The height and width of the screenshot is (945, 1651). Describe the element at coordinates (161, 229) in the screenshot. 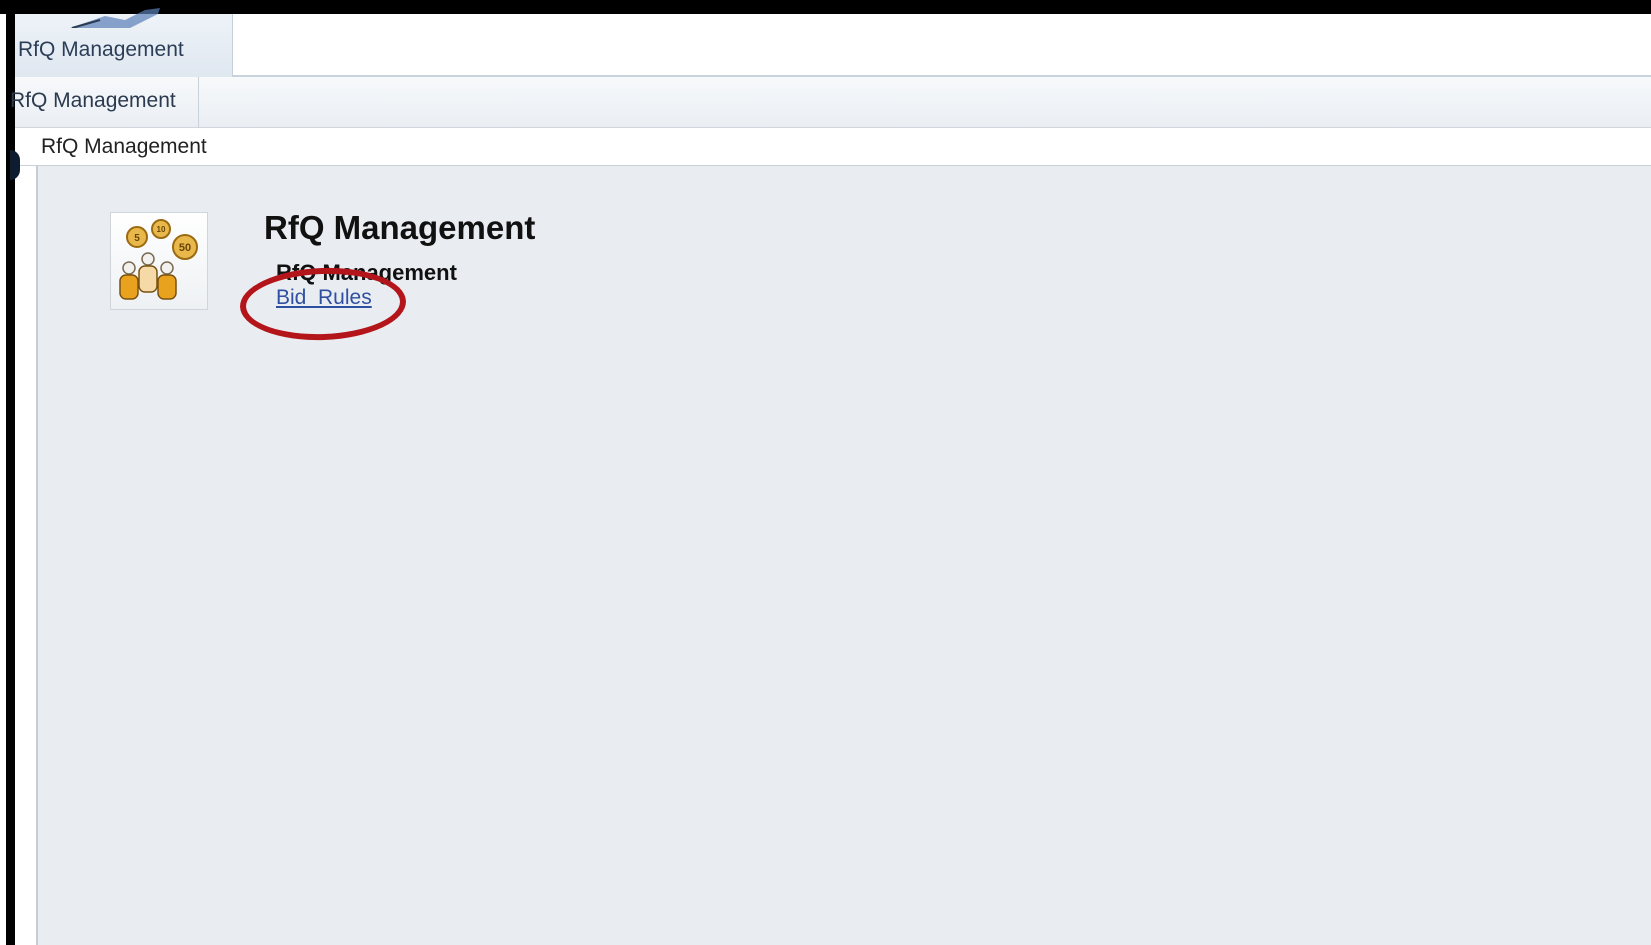

I see `coin-label: 10` at that location.